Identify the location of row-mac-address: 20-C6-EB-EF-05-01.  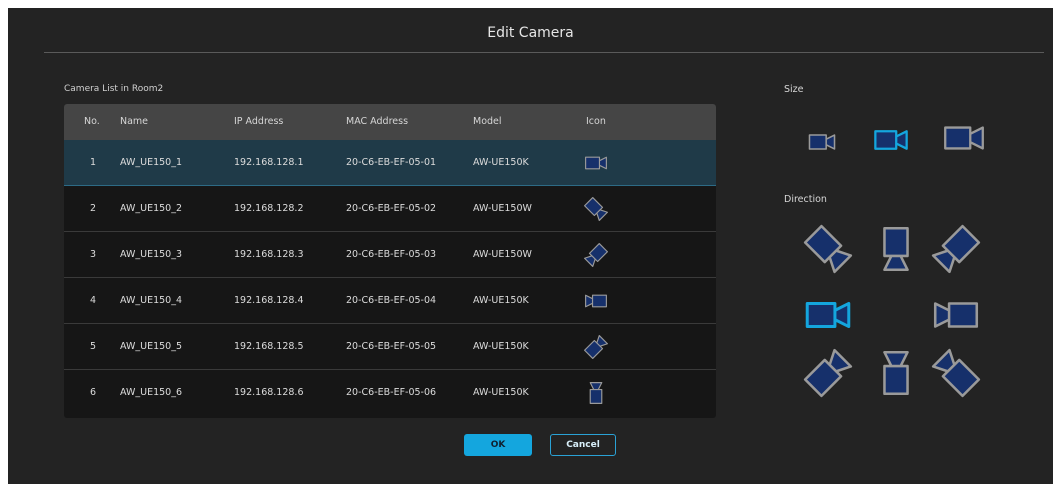
(391, 162).